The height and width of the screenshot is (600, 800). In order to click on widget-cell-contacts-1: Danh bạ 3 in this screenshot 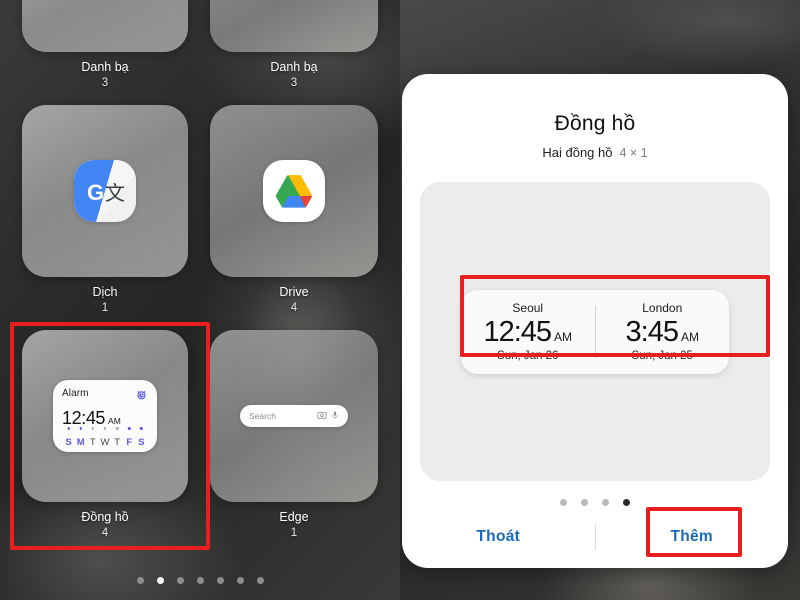, I will do `click(105, 45)`.